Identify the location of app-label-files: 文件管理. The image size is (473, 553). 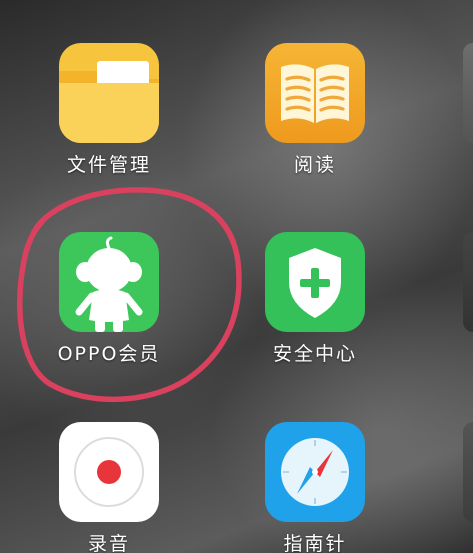
(108, 165).